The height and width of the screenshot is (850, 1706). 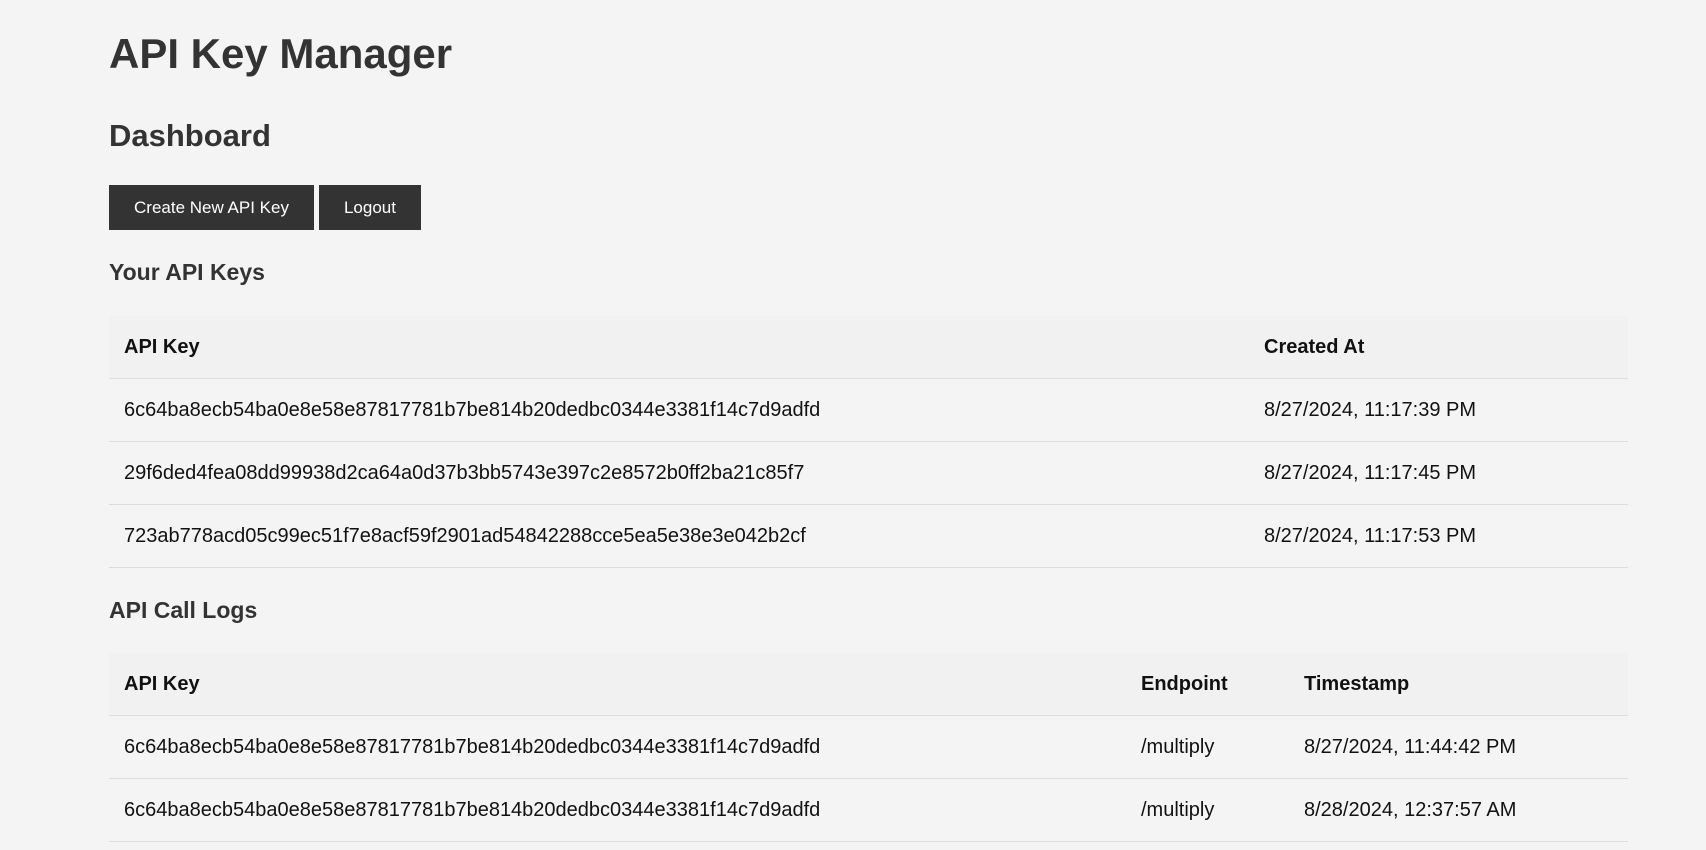 What do you see at coordinates (1438, 347) in the screenshot?
I see `column-header-created-at: Created At` at bounding box center [1438, 347].